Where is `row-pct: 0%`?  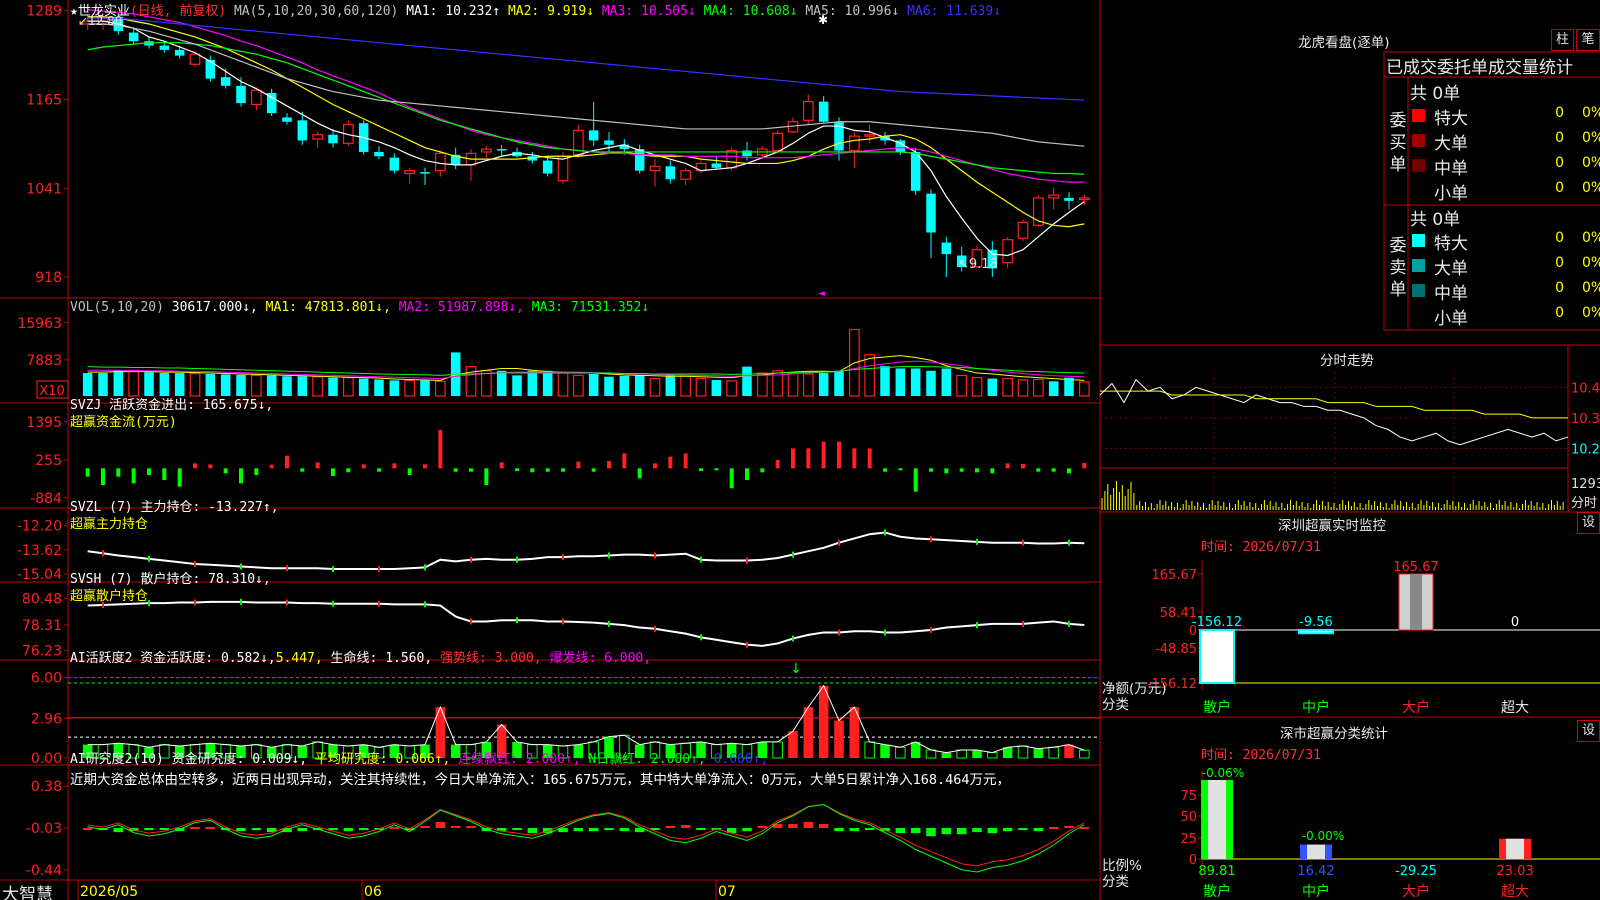
row-pct: 0% is located at coordinates (1591, 113).